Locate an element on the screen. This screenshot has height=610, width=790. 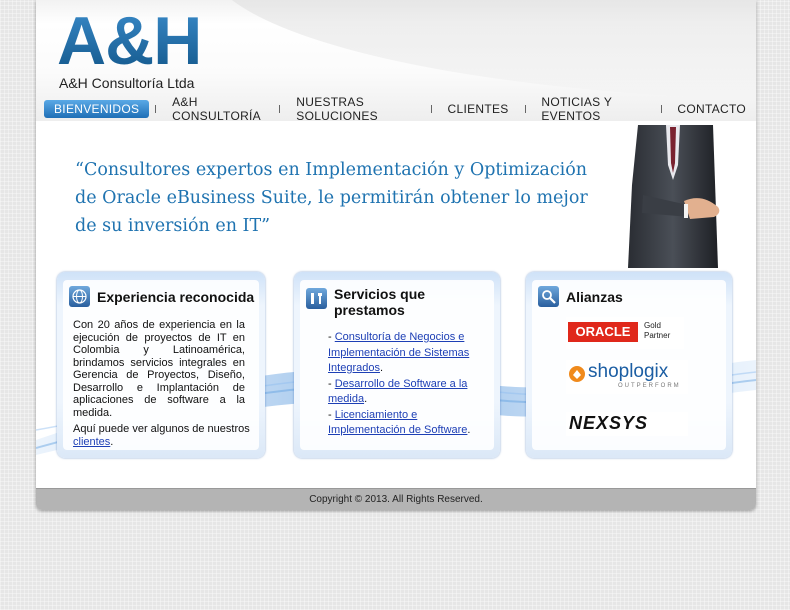
nav-item-contacto: CONTACTO is located at coordinates (711, 109).